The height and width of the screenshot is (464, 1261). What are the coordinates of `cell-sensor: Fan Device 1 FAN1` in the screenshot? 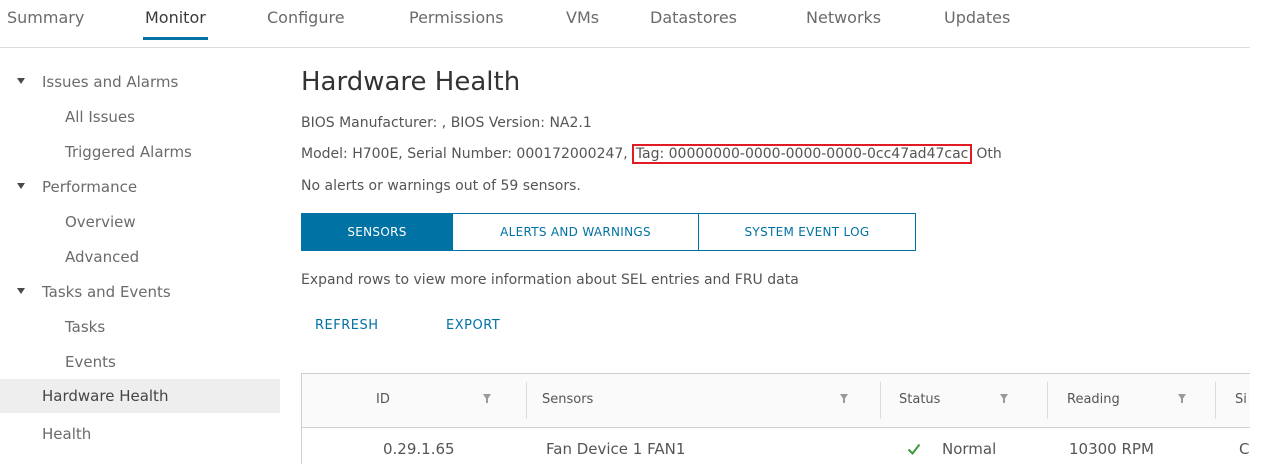 It's located at (616, 449).